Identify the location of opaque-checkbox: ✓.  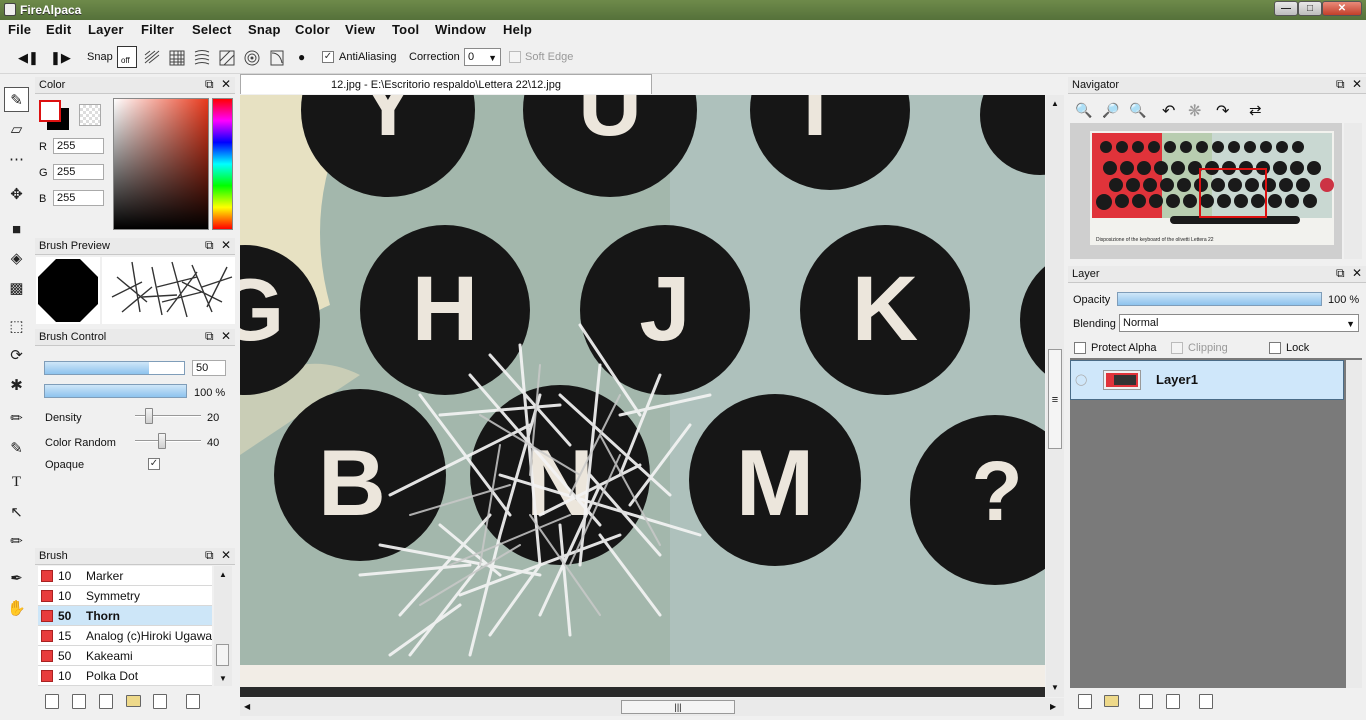
(154, 464).